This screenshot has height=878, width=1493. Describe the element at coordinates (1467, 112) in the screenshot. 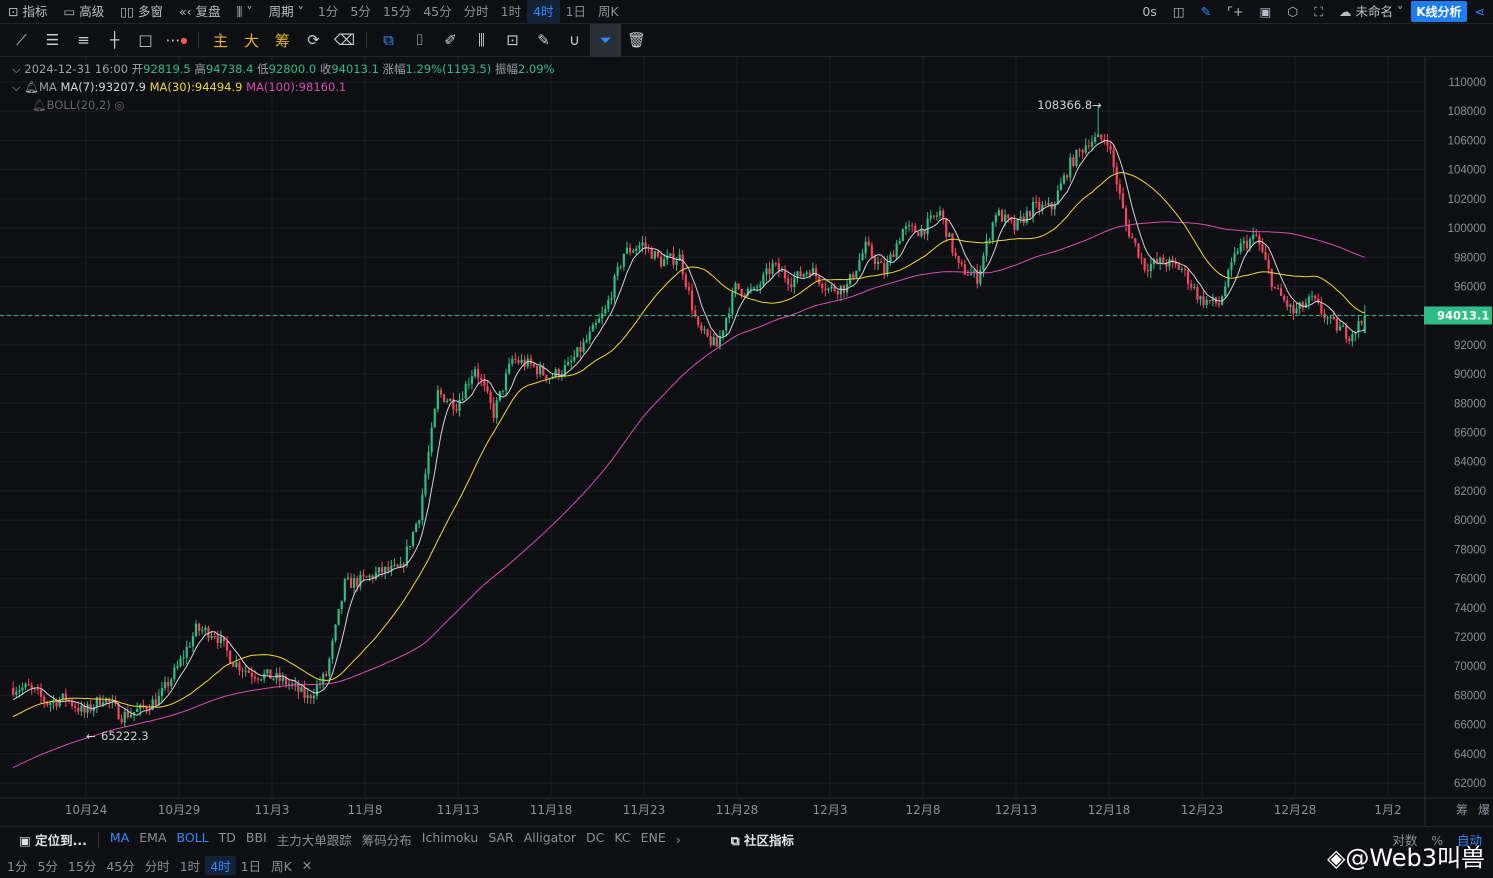

I see `price-tick: 108000` at that location.